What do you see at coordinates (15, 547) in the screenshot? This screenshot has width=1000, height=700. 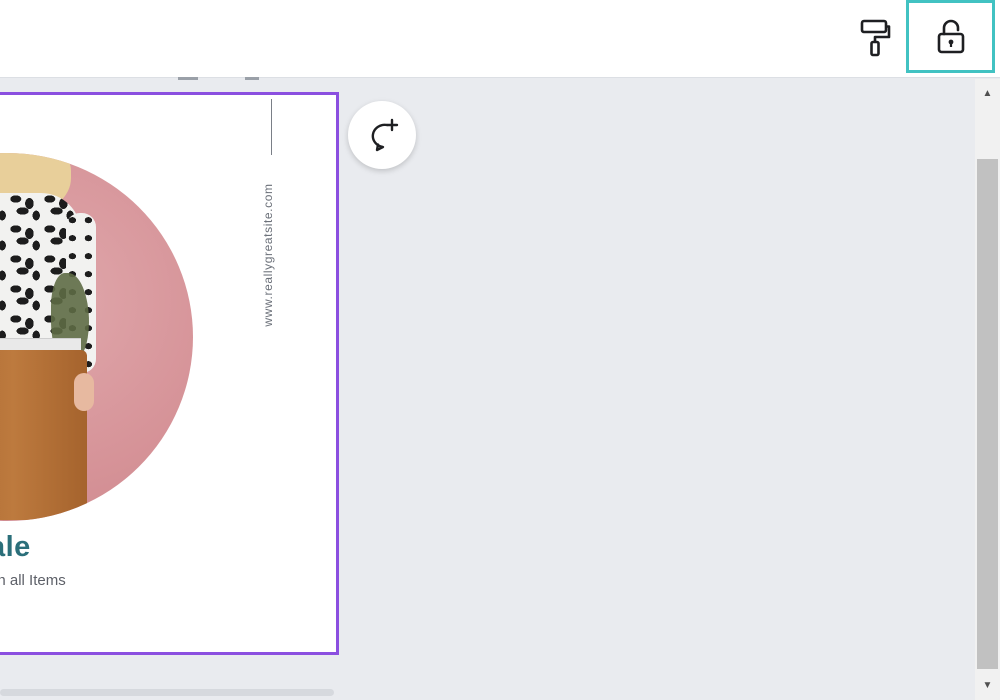 I see `sale-headline: ale` at bounding box center [15, 547].